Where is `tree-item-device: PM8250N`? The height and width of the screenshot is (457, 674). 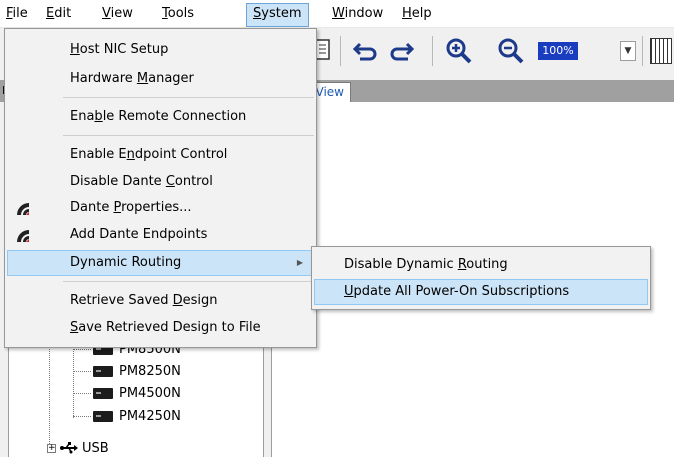 tree-item-device: PM8250N is located at coordinates (137, 371).